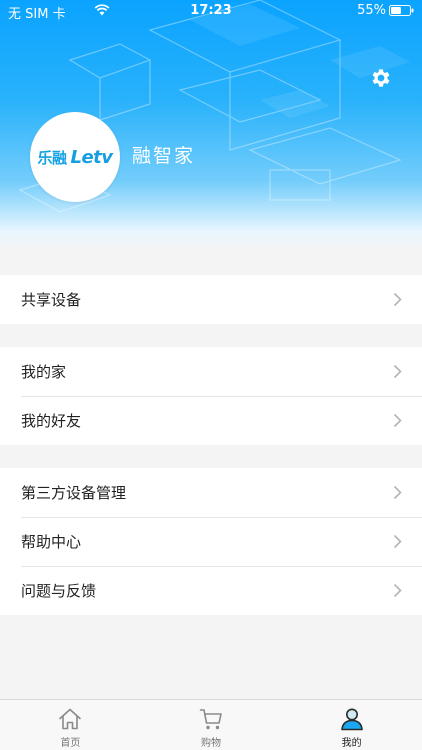 This screenshot has height=750, width=422. I want to click on tab-shopping: 购物, so click(211, 725).